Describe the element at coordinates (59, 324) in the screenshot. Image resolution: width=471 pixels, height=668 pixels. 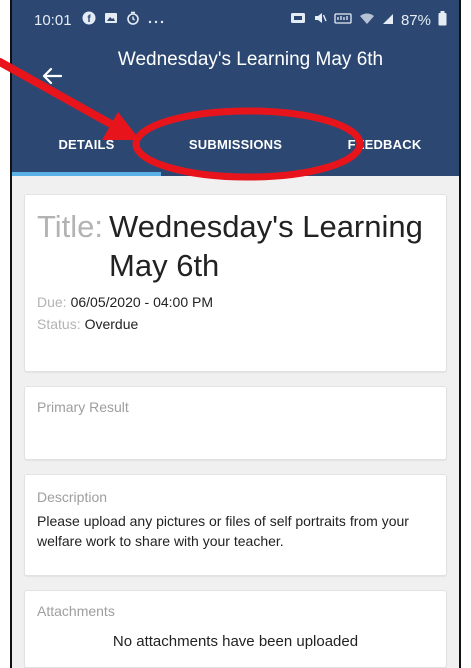
I see `status-key: Status:` at that location.